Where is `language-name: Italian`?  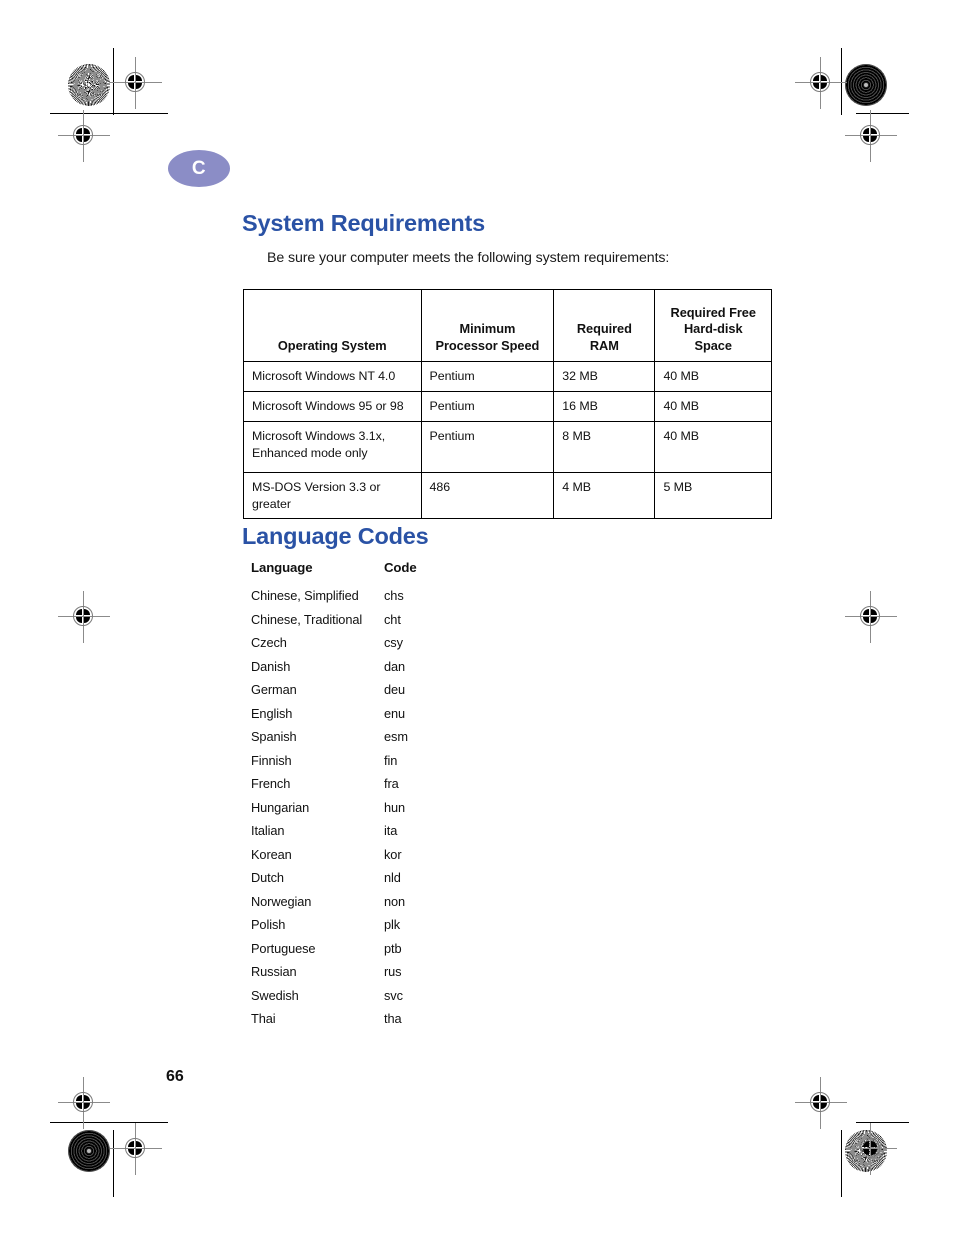 language-name: Italian is located at coordinates (268, 830).